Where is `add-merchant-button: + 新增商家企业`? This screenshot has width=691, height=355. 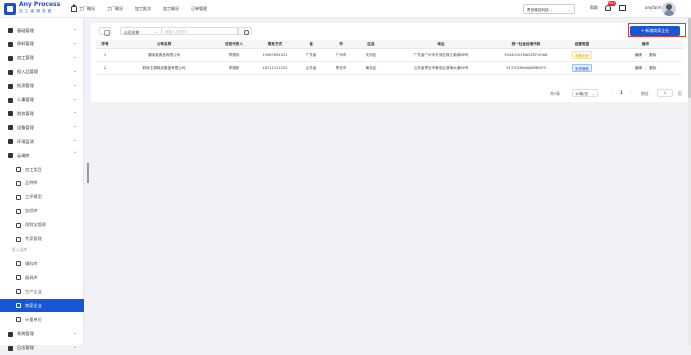 add-merchant-button: + 新增商家企业 is located at coordinates (655, 31).